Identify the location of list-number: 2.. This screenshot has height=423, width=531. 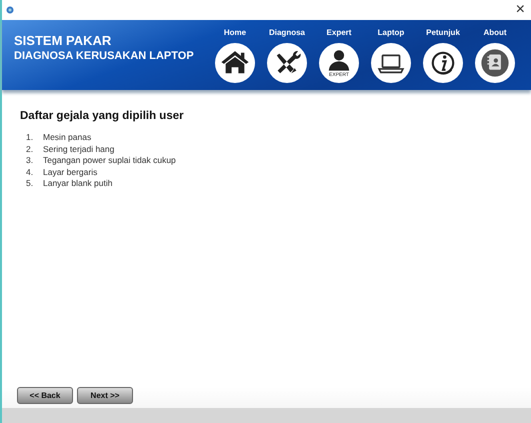
(30, 149).